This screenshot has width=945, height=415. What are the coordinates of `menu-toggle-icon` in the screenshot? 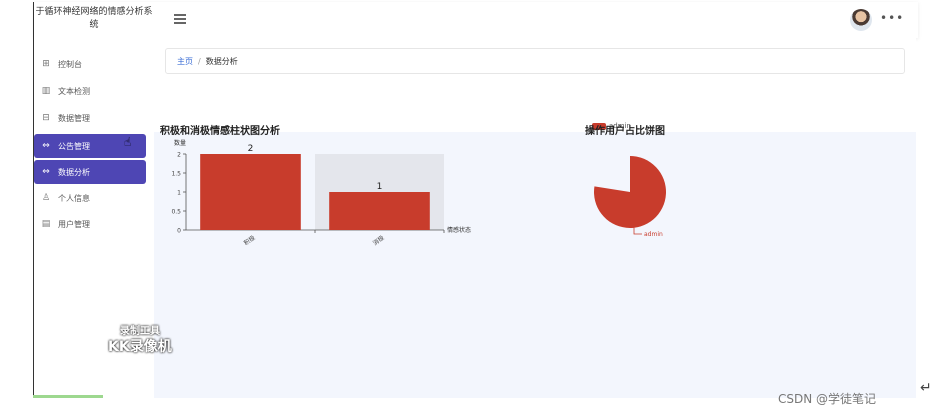 It's located at (180, 19).